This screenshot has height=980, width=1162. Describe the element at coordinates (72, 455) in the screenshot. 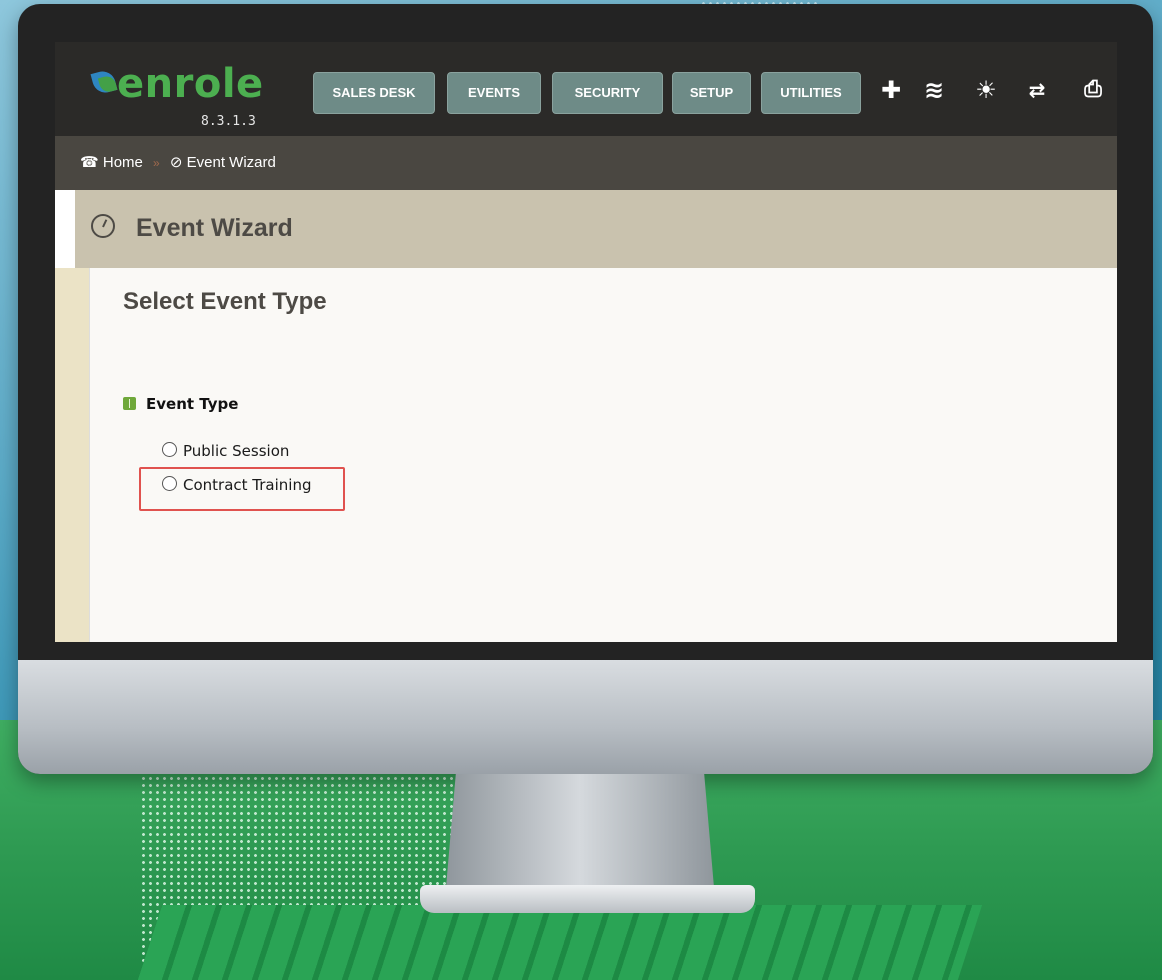

I see `left-strip` at that location.